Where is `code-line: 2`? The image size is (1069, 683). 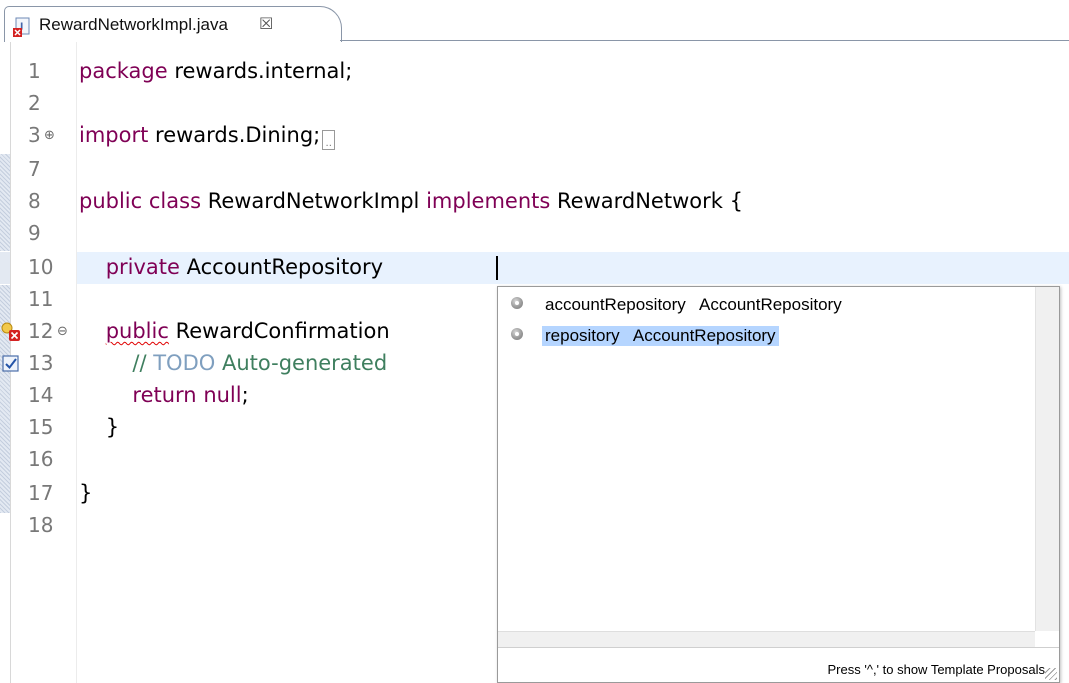
code-line: 2 is located at coordinates (534, 104).